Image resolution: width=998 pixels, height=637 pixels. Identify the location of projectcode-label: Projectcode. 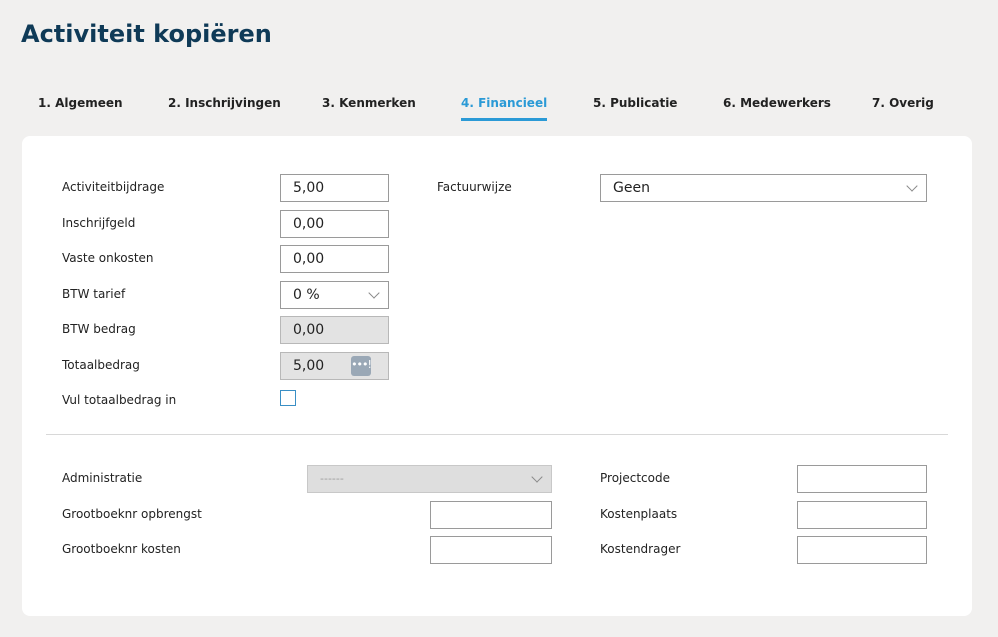
(635, 478).